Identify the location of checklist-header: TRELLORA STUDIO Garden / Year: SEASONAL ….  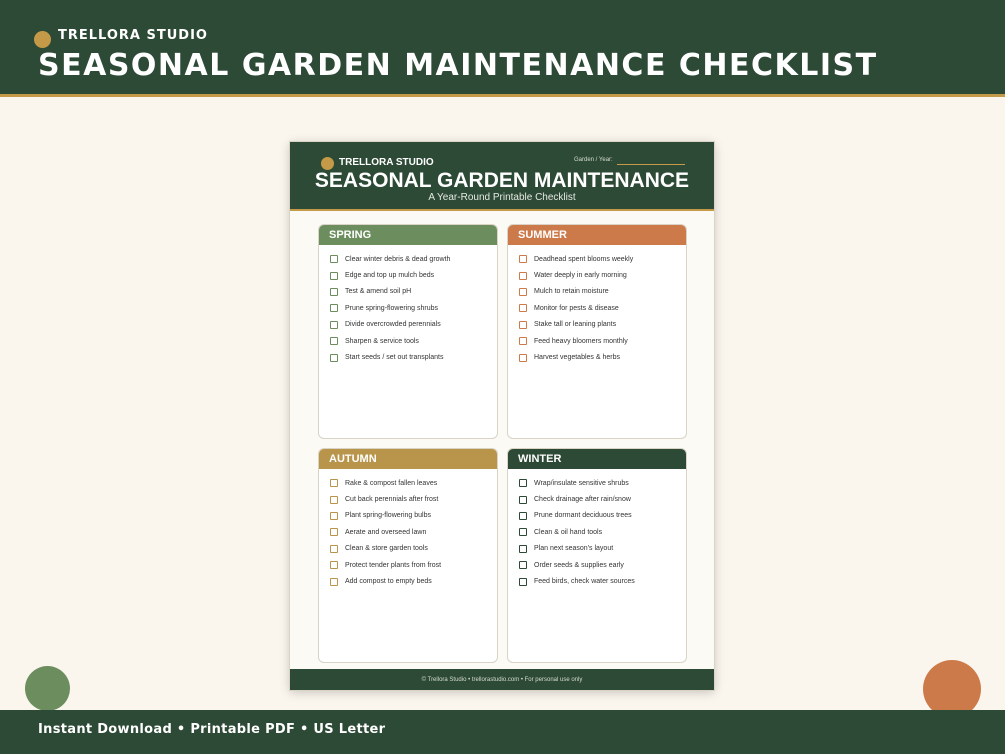
(502, 176).